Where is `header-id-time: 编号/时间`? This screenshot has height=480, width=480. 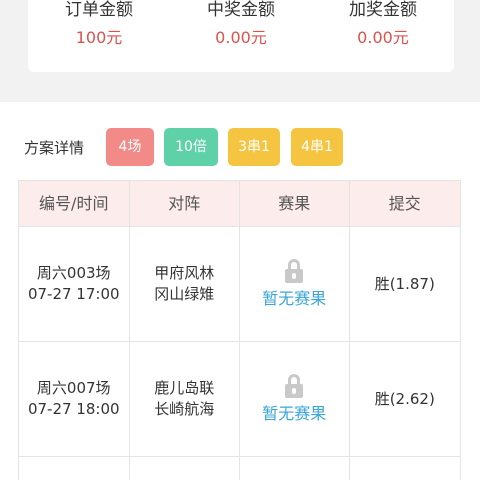
header-id-time: 编号/时间 is located at coordinates (74, 203).